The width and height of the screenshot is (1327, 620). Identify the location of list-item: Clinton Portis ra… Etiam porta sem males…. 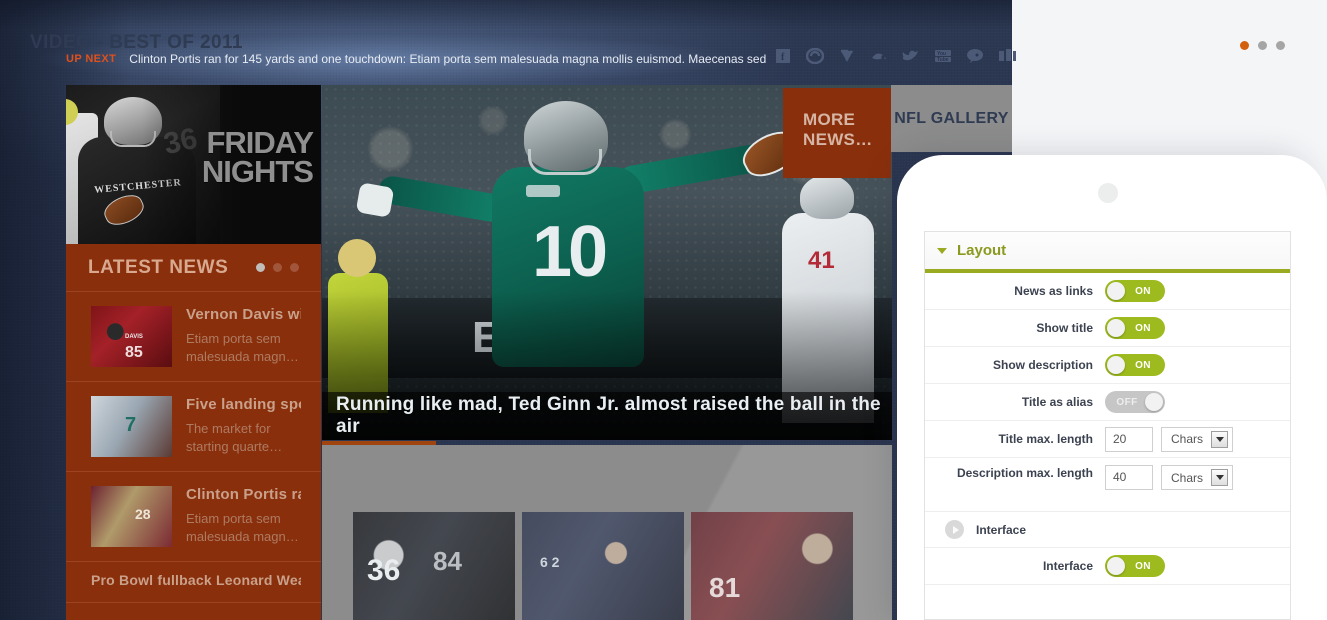
(193, 517).